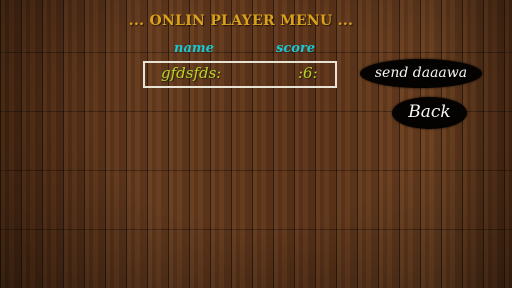 The width and height of the screenshot is (512, 288). What do you see at coordinates (429, 113) in the screenshot?
I see `back-button: Back` at bounding box center [429, 113].